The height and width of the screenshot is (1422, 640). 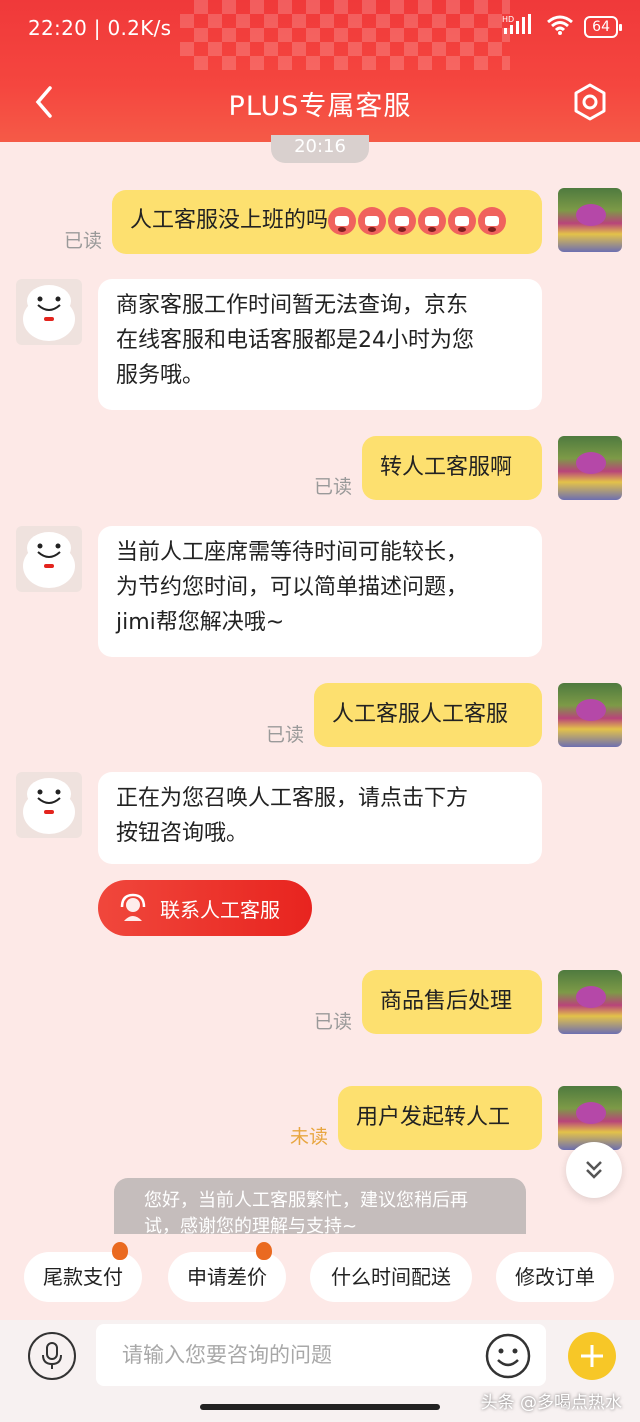 What do you see at coordinates (160, 375) in the screenshot?
I see `message-line: 服务哦。` at bounding box center [160, 375].